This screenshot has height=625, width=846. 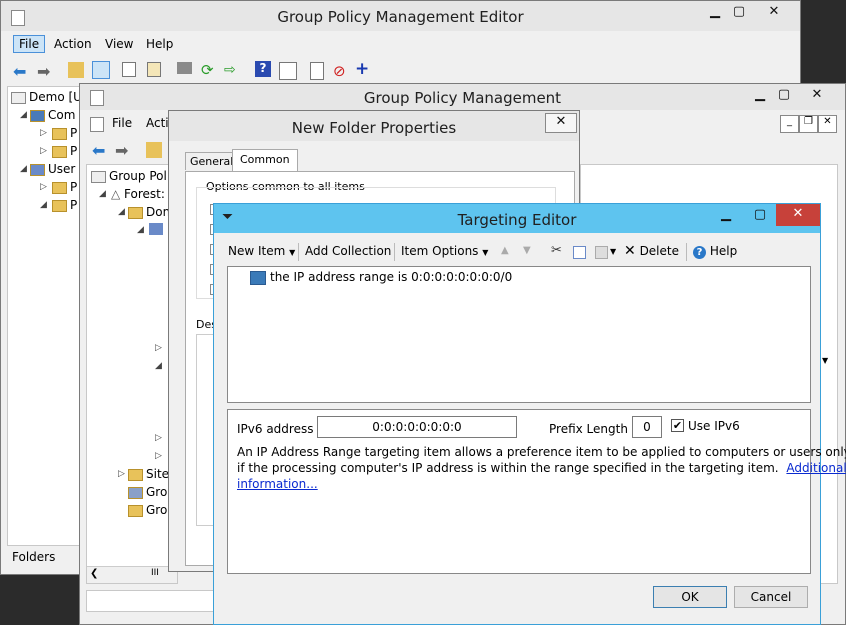 I want to click on document-icon, so click(x=317, y=71).